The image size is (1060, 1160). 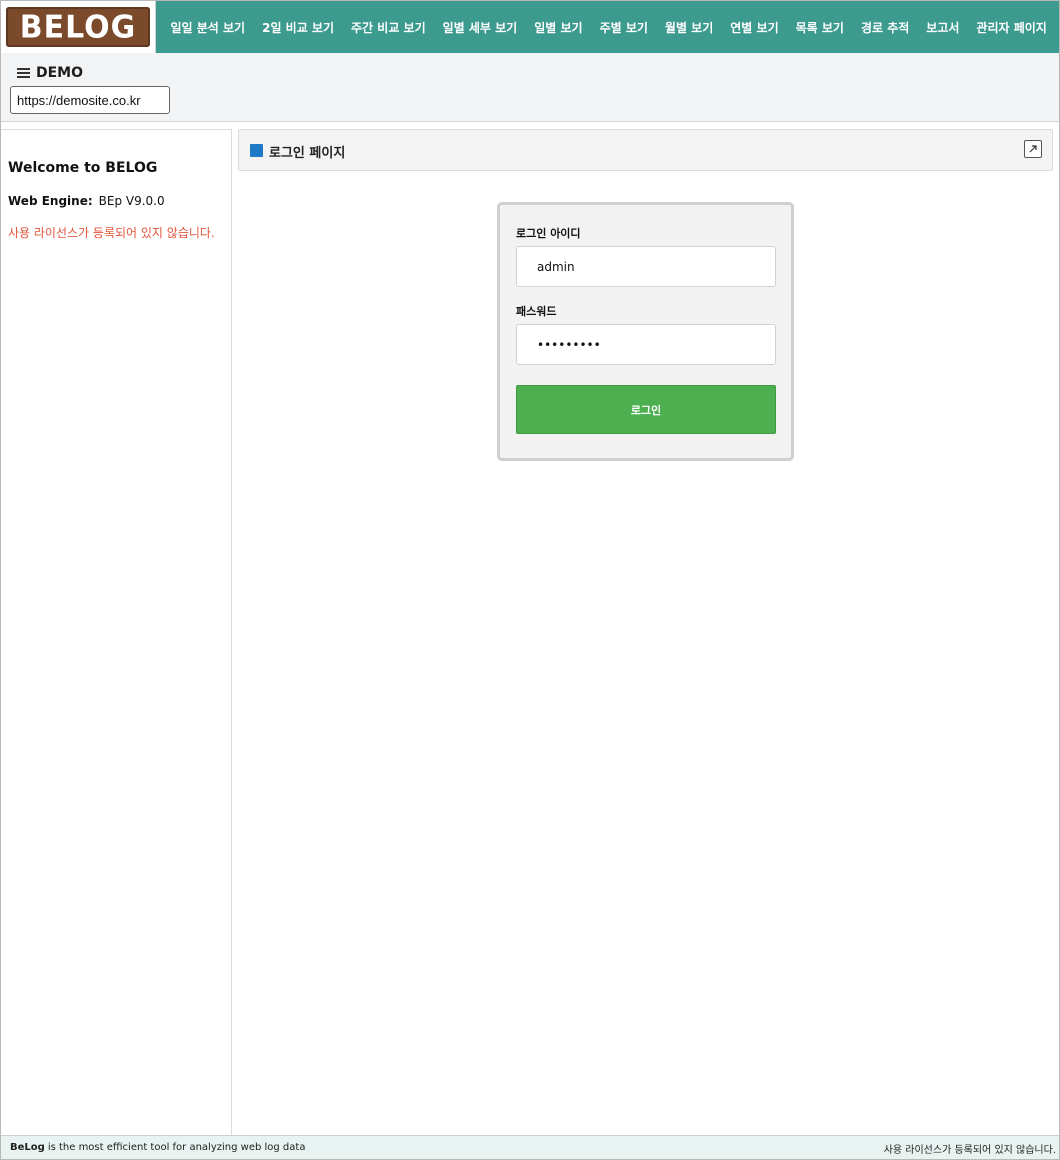 I want to click on engine-info: Web Engine: BEp V9.0.0, so click(x=86, y=201).